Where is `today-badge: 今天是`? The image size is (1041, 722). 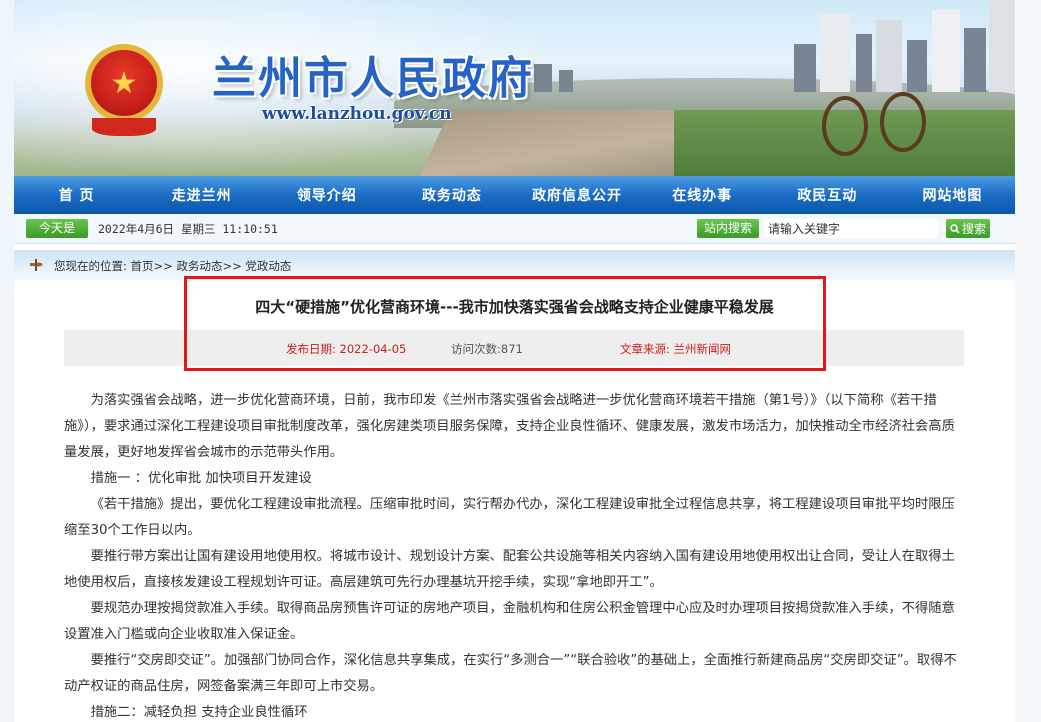 today-badge: 今天是 is located at coordinates (57, 228).